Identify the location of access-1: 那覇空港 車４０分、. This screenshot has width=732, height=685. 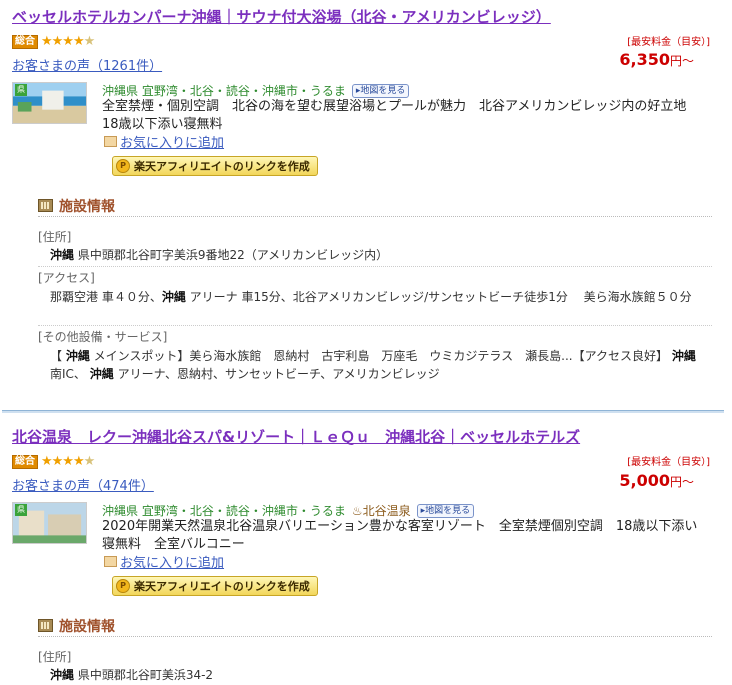
(106, 297).